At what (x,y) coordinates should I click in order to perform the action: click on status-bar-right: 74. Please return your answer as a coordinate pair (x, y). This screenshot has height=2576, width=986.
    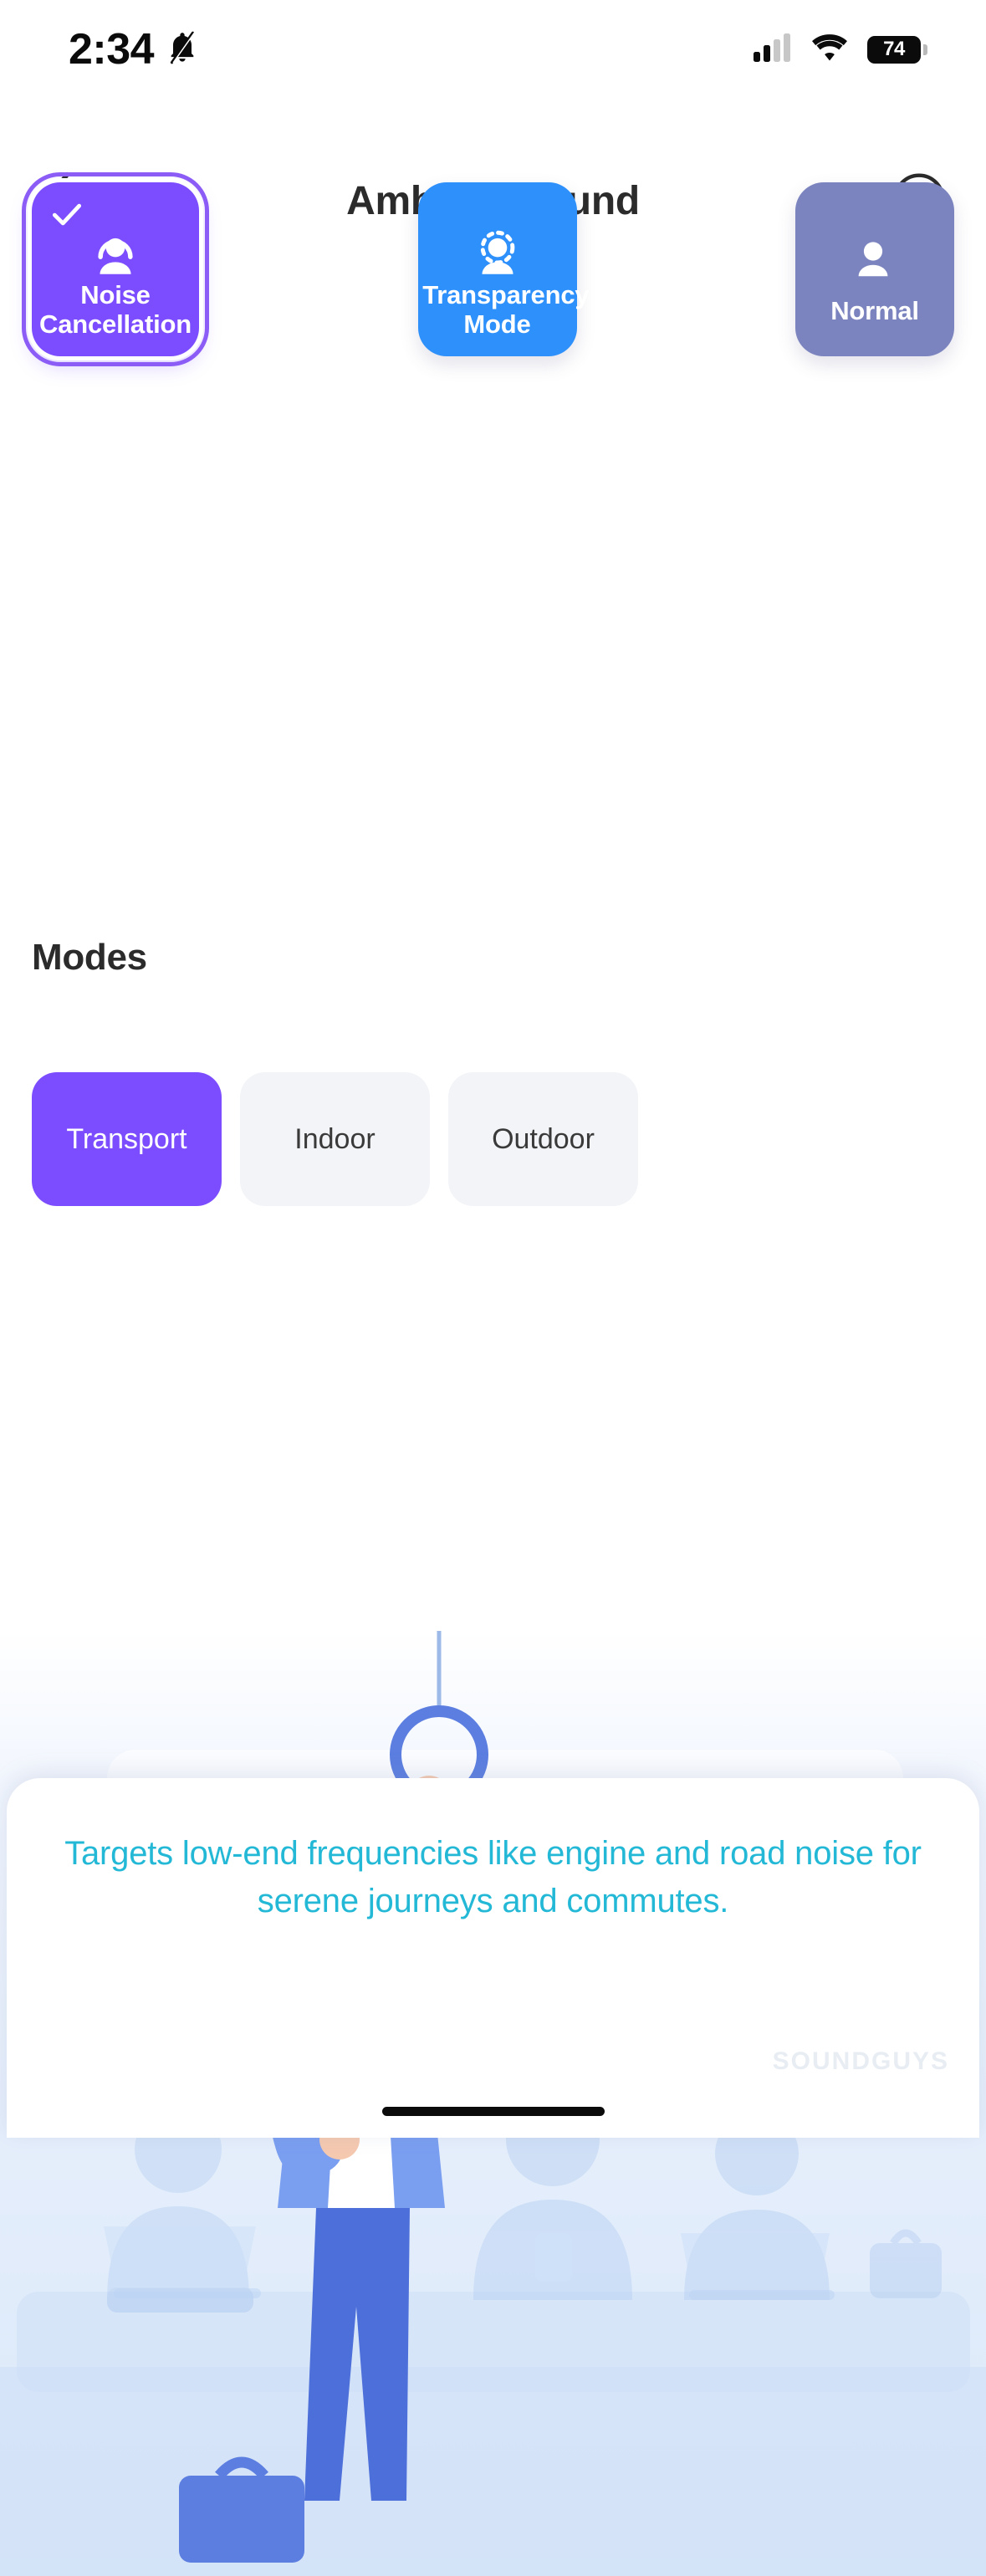
    Looking at the image, I should click on (840, 49).